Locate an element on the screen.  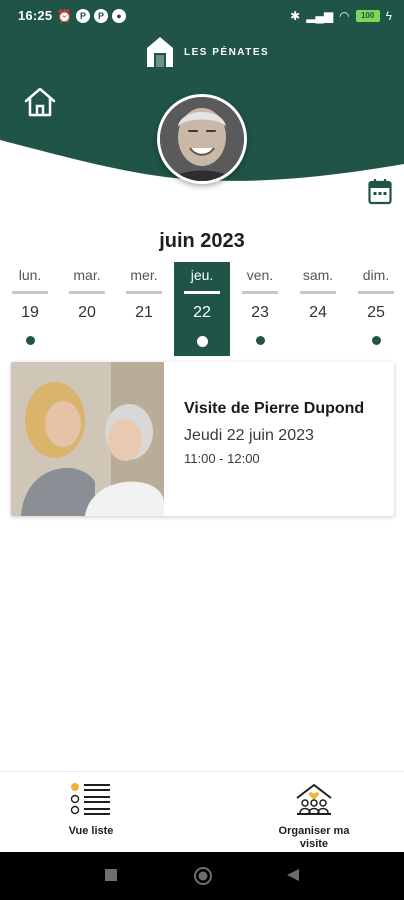
calendar-icon is located at coordinates (380, 192).